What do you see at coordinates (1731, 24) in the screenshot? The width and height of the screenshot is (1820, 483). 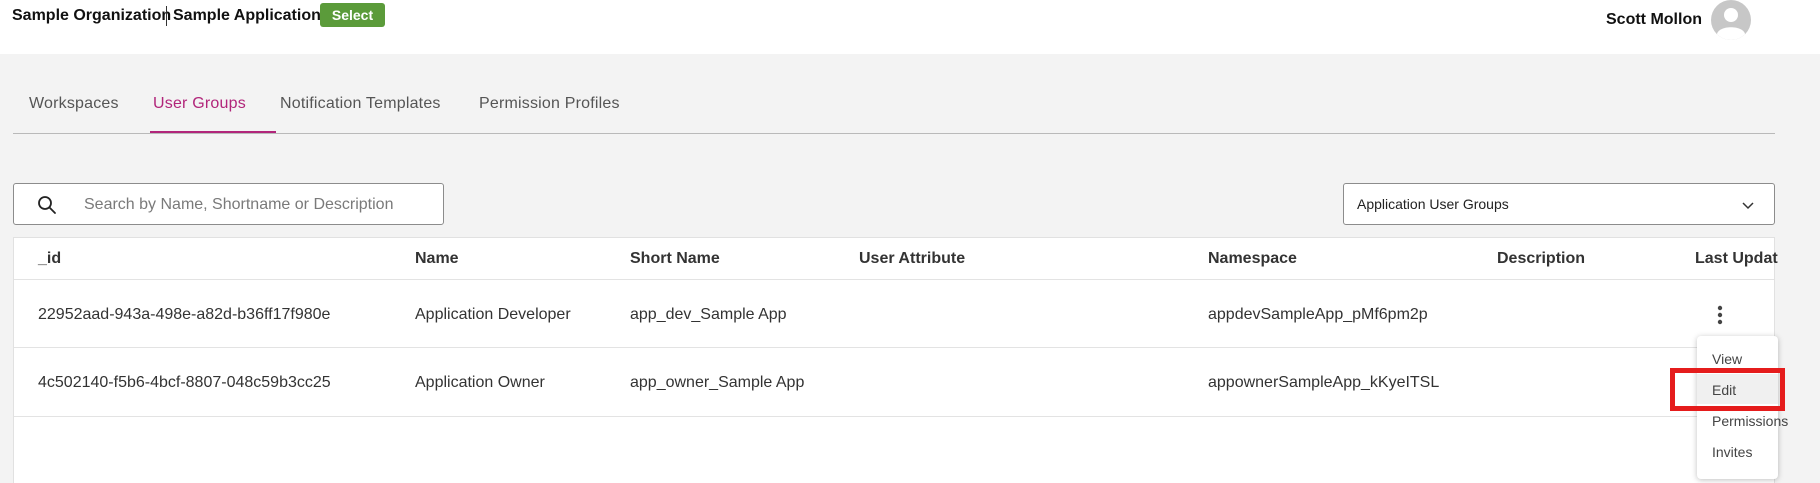 I see `user-icon` at bounding box center [1731, 24].